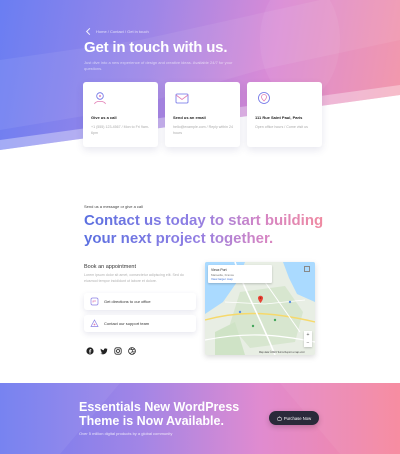  What do you see at coordinates (113, 206) in the screenshot?
I see `section-kicker: Send us a message or give a call` at bounding box center [113, 206].